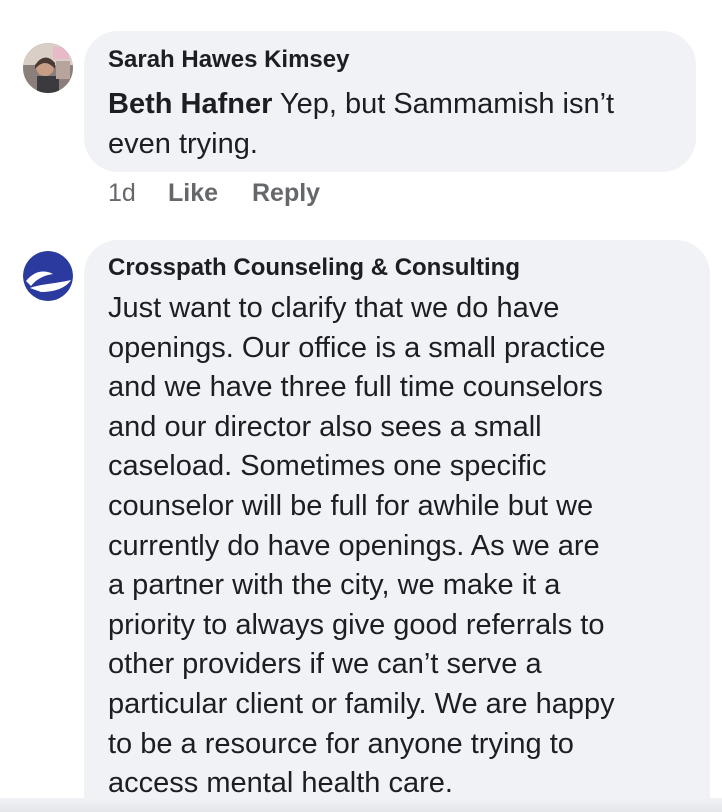 The height and width of the screenshot is (812, 722). I want to click on comment-text-line: openings. Our office is a small practice, so click(357, 347).